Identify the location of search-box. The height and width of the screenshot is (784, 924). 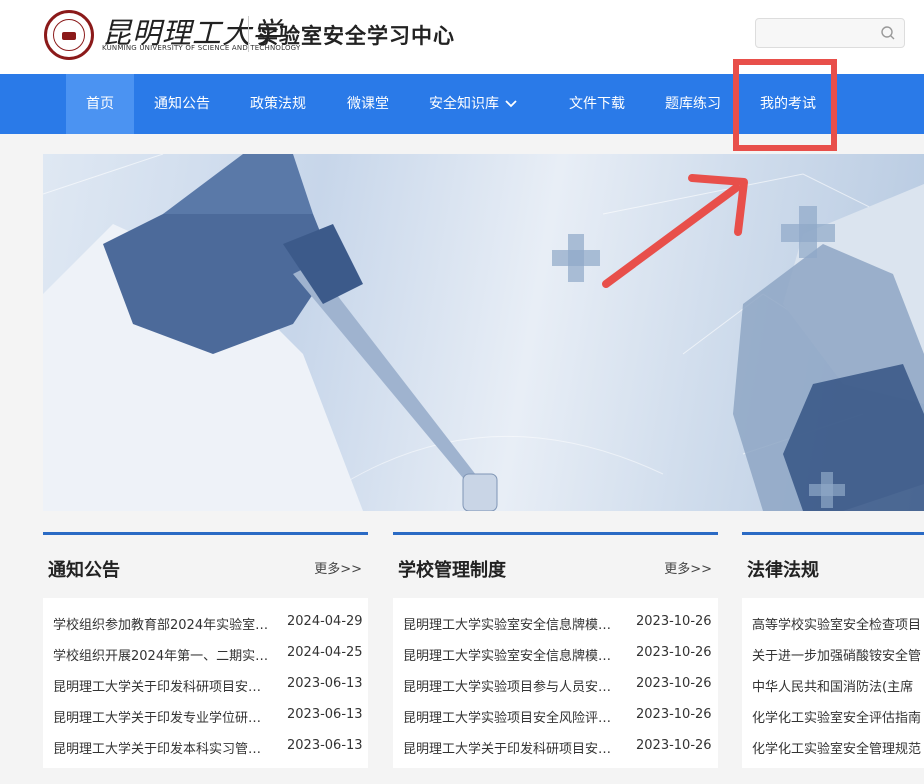
(830, 33).